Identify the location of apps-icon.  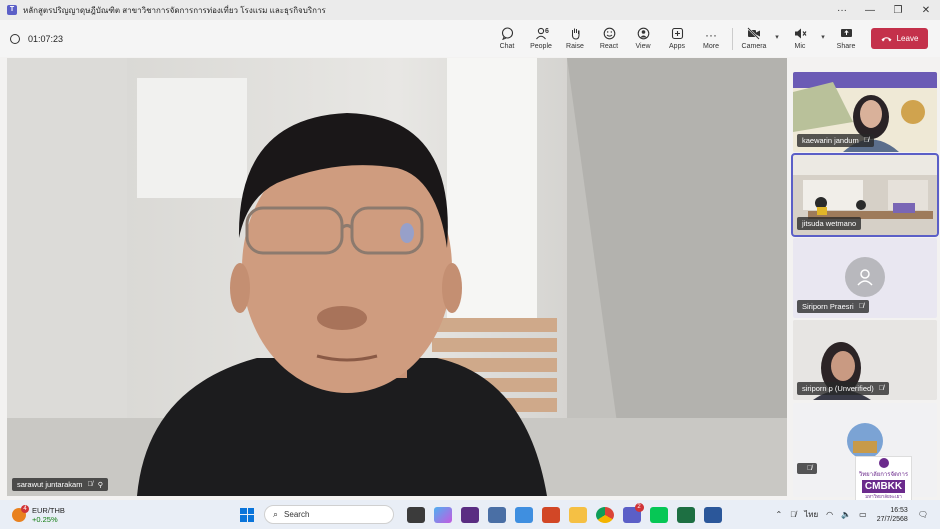
(677, 35).